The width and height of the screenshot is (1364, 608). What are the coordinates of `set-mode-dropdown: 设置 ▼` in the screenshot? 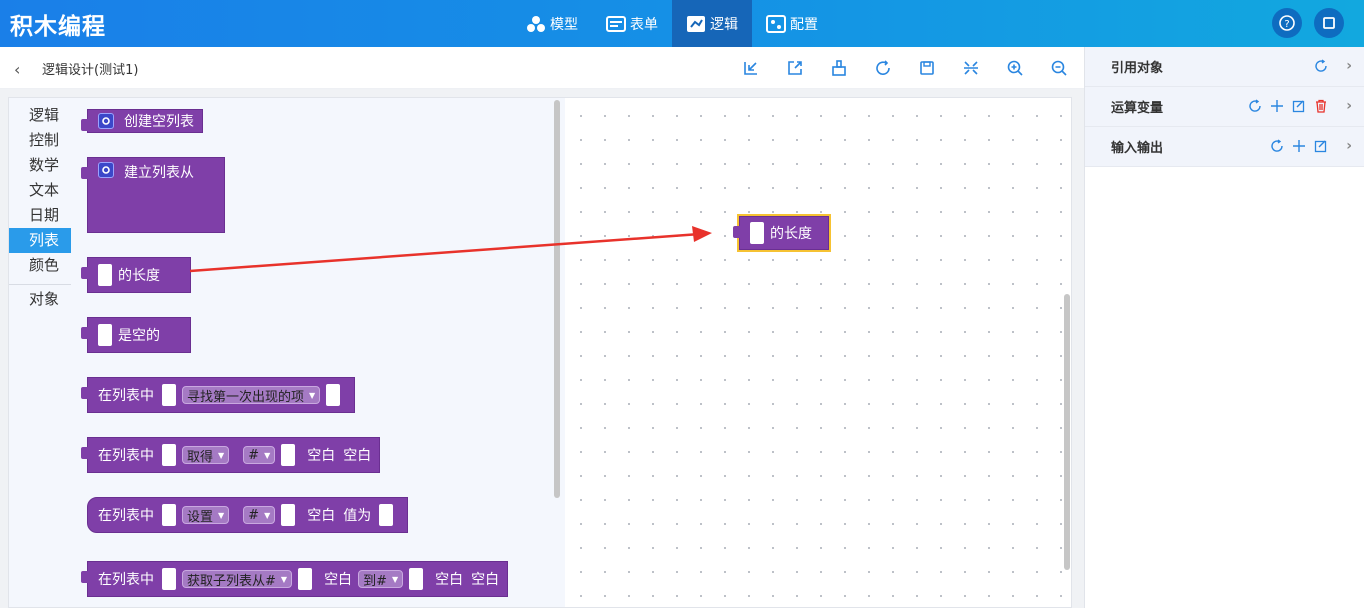 It's located at (206, 515).